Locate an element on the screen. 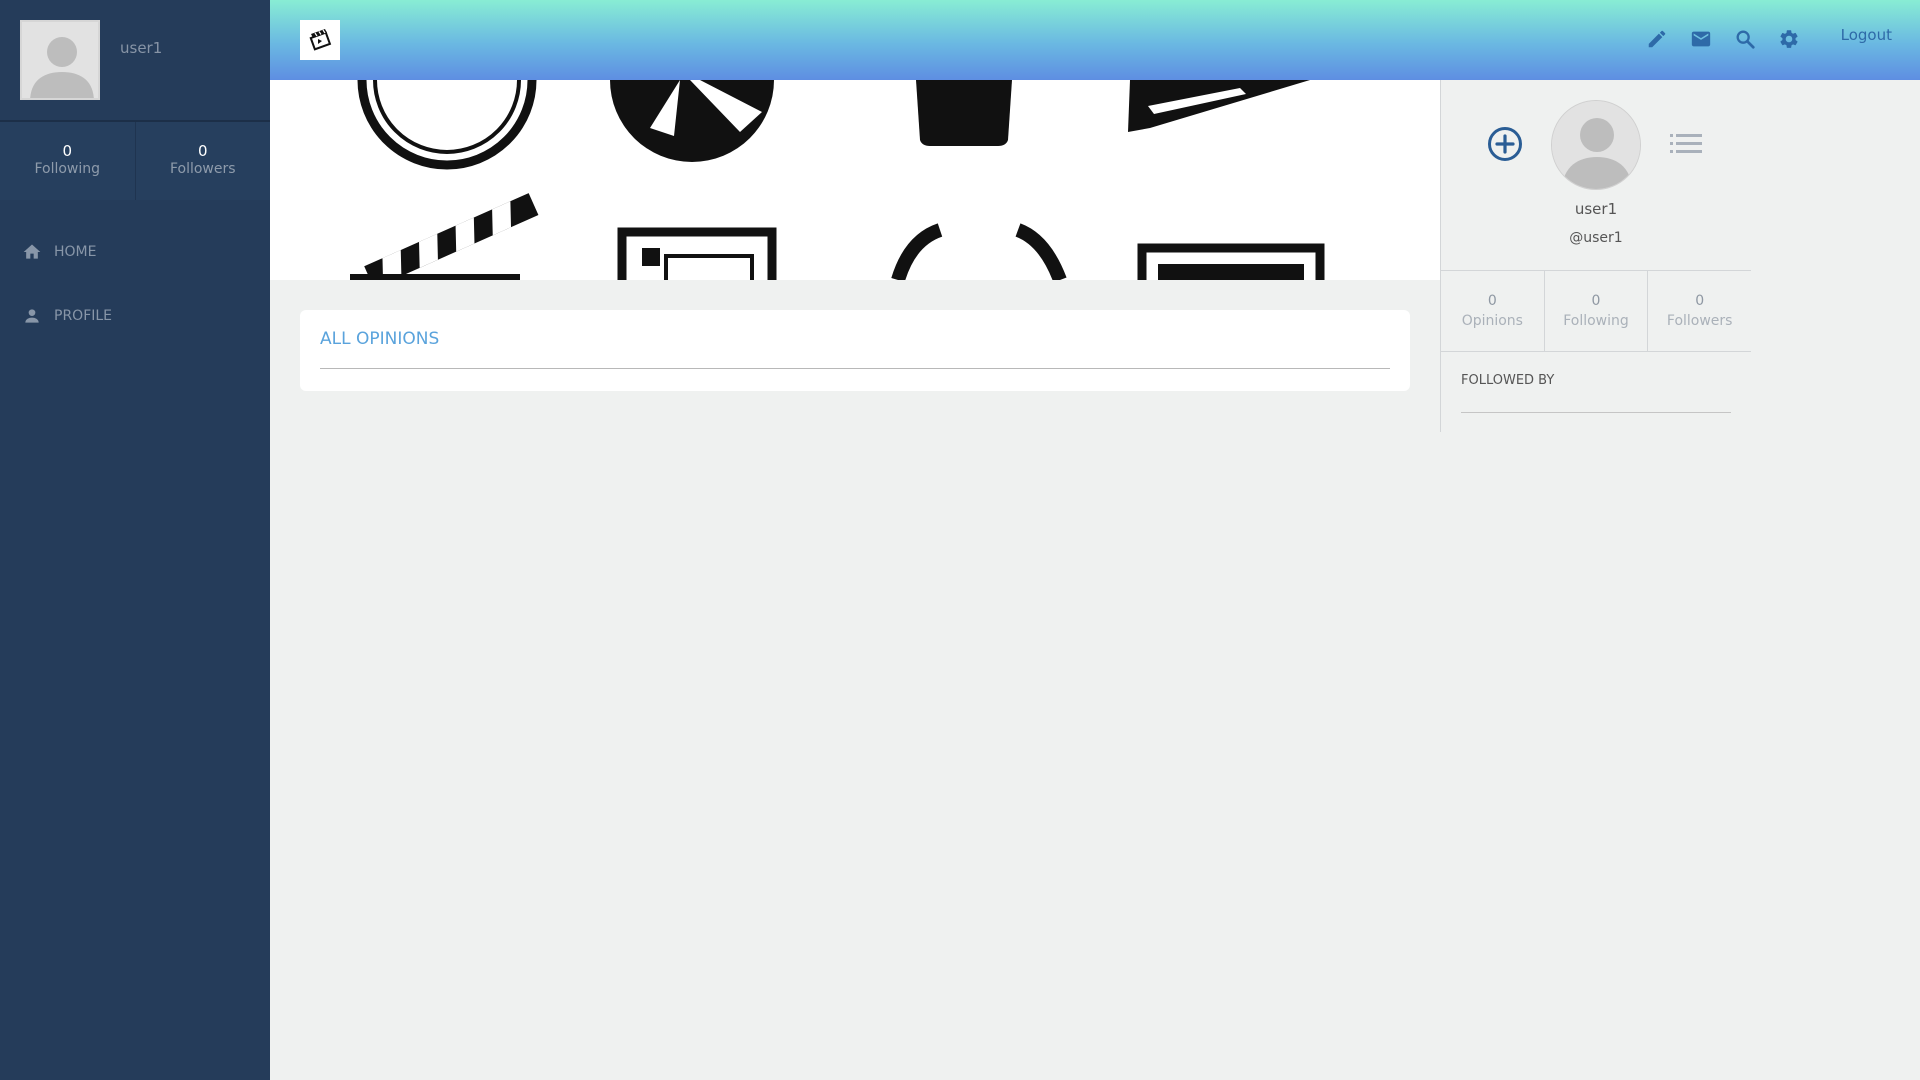 This screenshot has height=1080, width=1920. opinions-count: 0 is located at coordinates (1492, 301).